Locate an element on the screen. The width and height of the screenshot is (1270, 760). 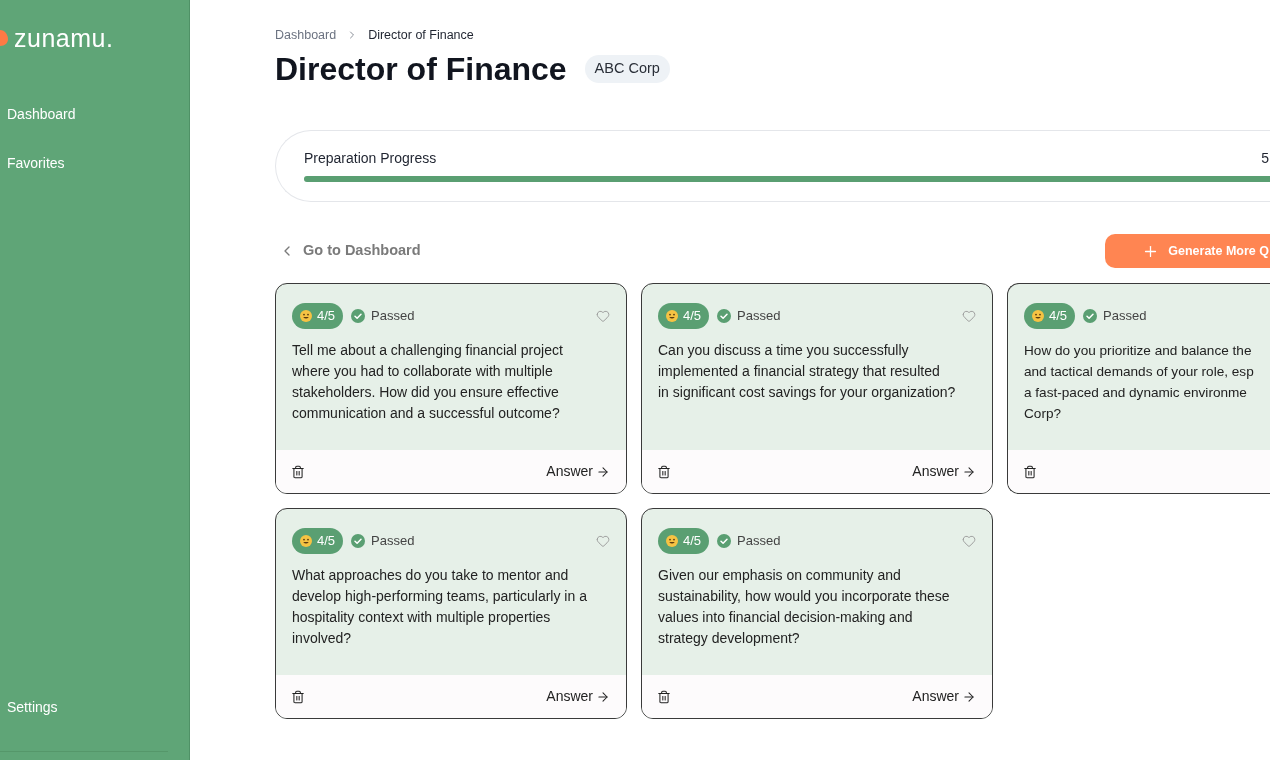
nav-link: Dashboard is located at coordinates (41, 114).